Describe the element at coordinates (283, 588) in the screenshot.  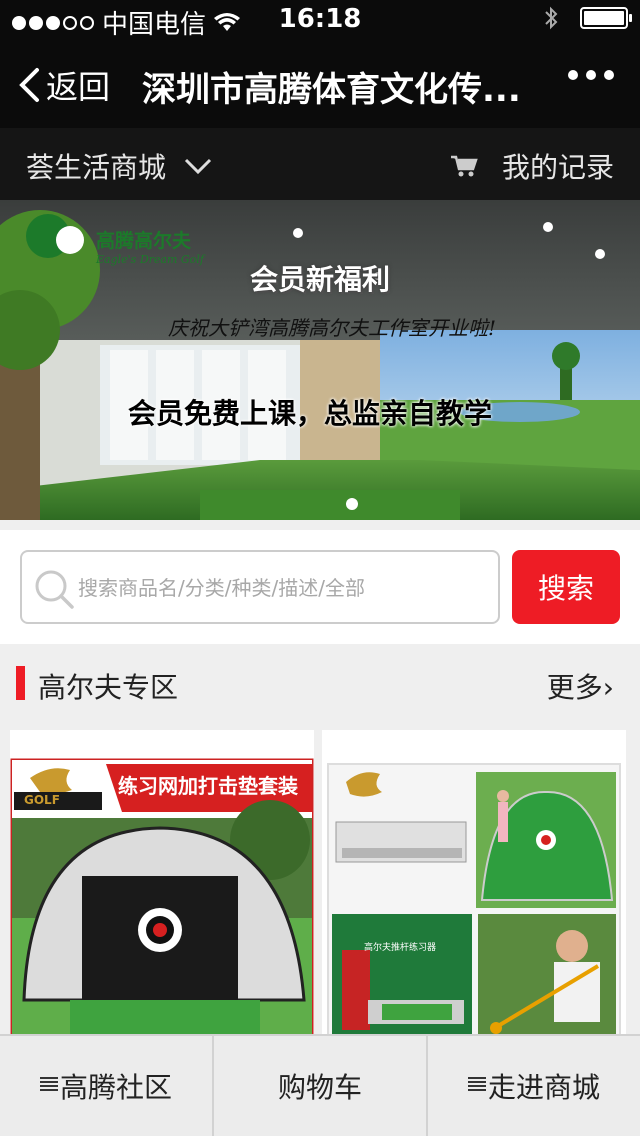
I see `search-input` at that location.